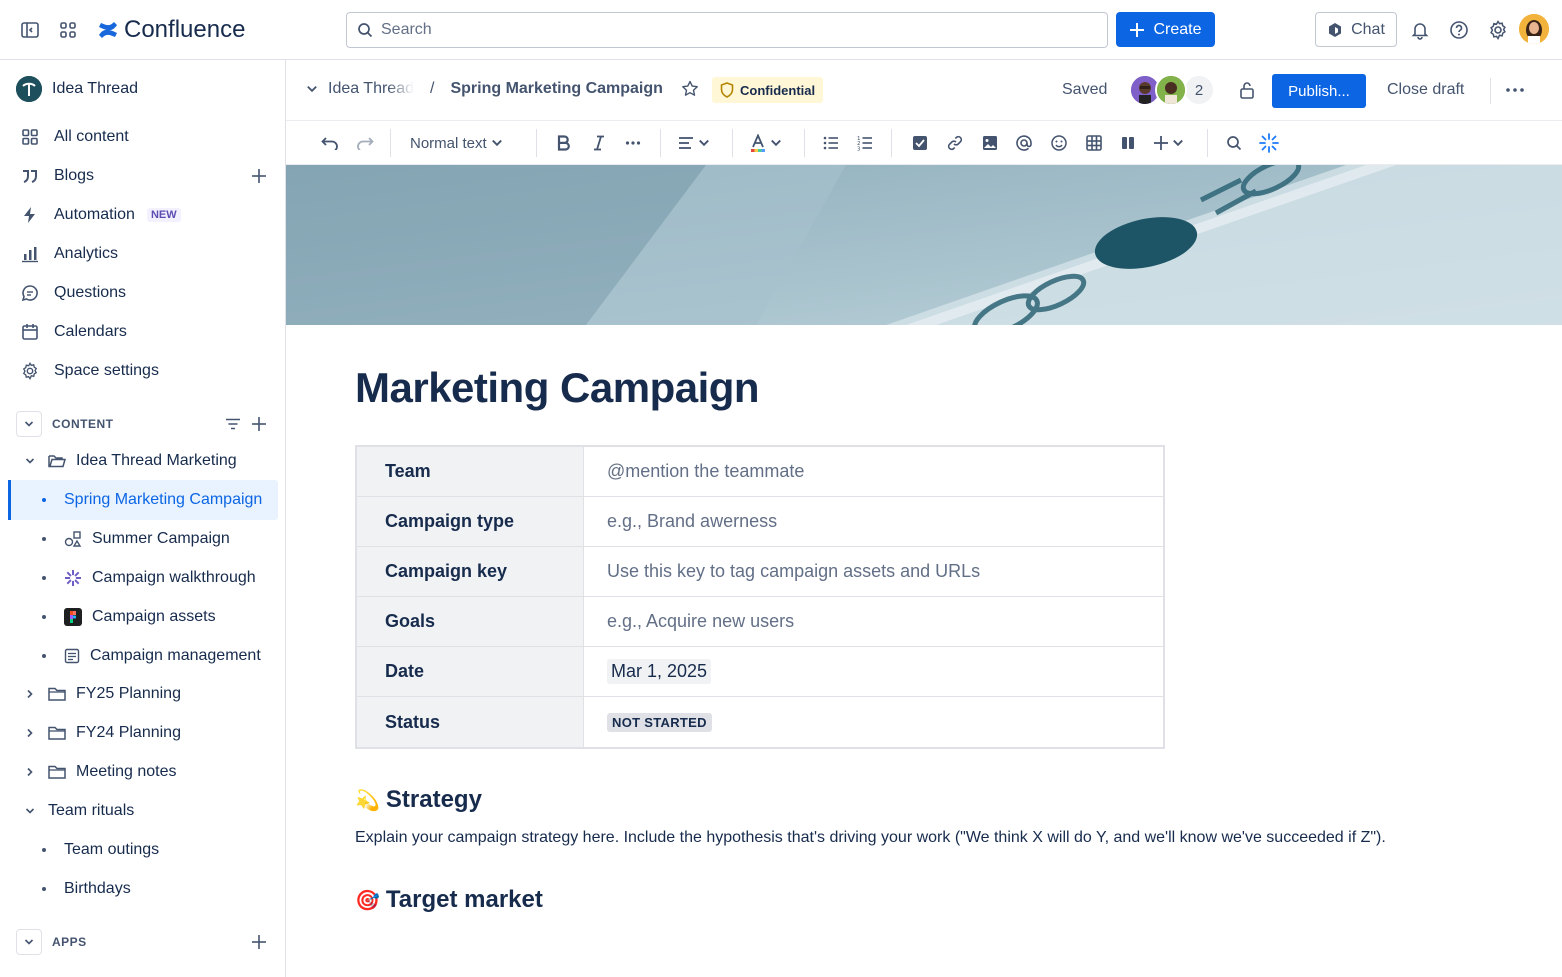 Image resolution: width=1562 pixels, height=977 pixels. I want to click on collaborator-count: 2, so click(1199, 90).